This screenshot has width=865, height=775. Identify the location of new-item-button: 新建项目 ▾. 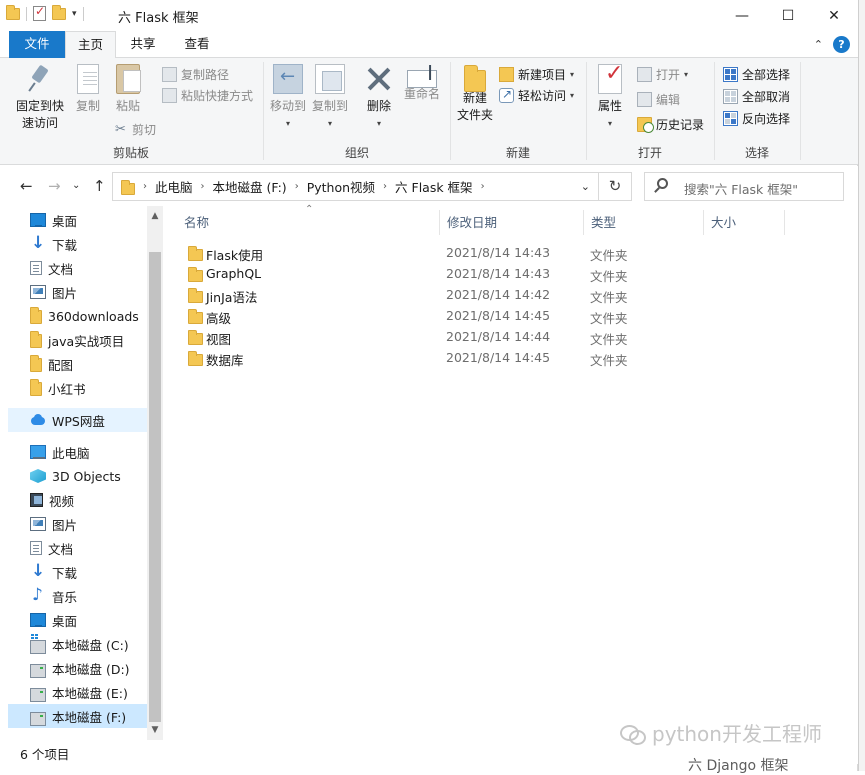
(536, 74).